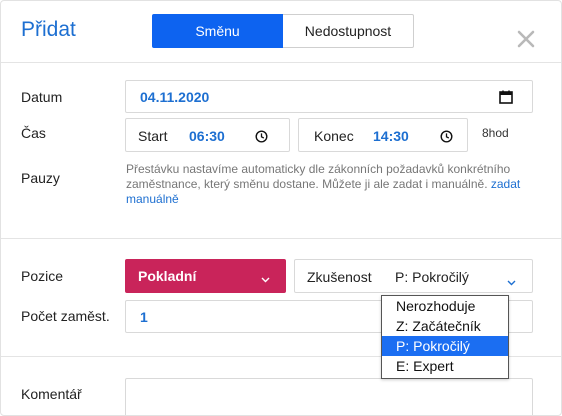 Image resolution: width=562 pixels, height=416 pixels. I want to click on pocet-label: Počet zaměst., so click(65, 316).